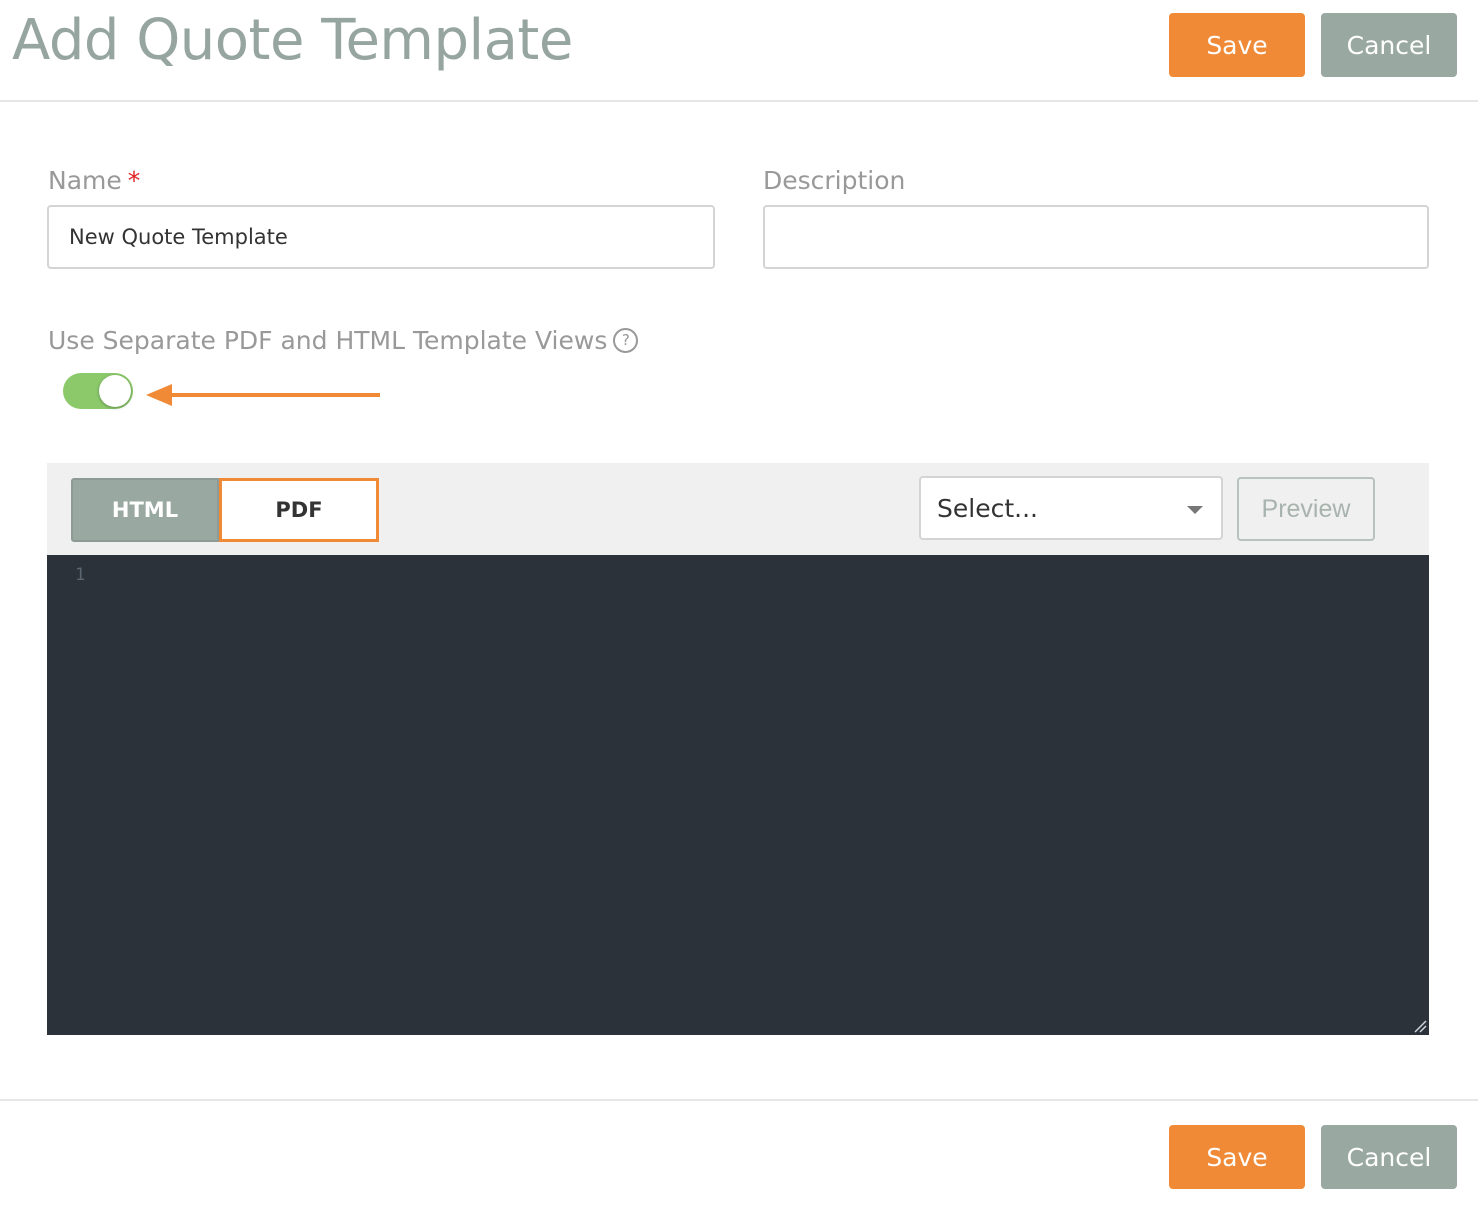 This screenshot has width=1478, height=1207. Describe the element at coordinates (626, 340) in the screenshot. I see `help-icon: ?` at that location.